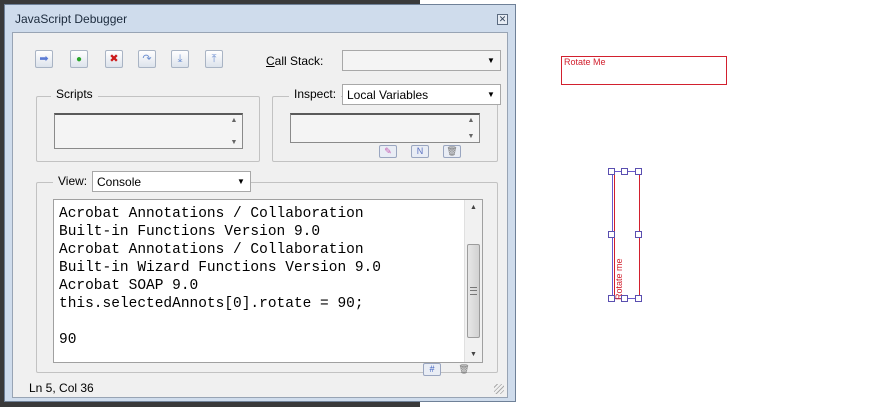 This screenshot has height=407, width=882. I want to click on new-watch-button: N, so click(420, 151).